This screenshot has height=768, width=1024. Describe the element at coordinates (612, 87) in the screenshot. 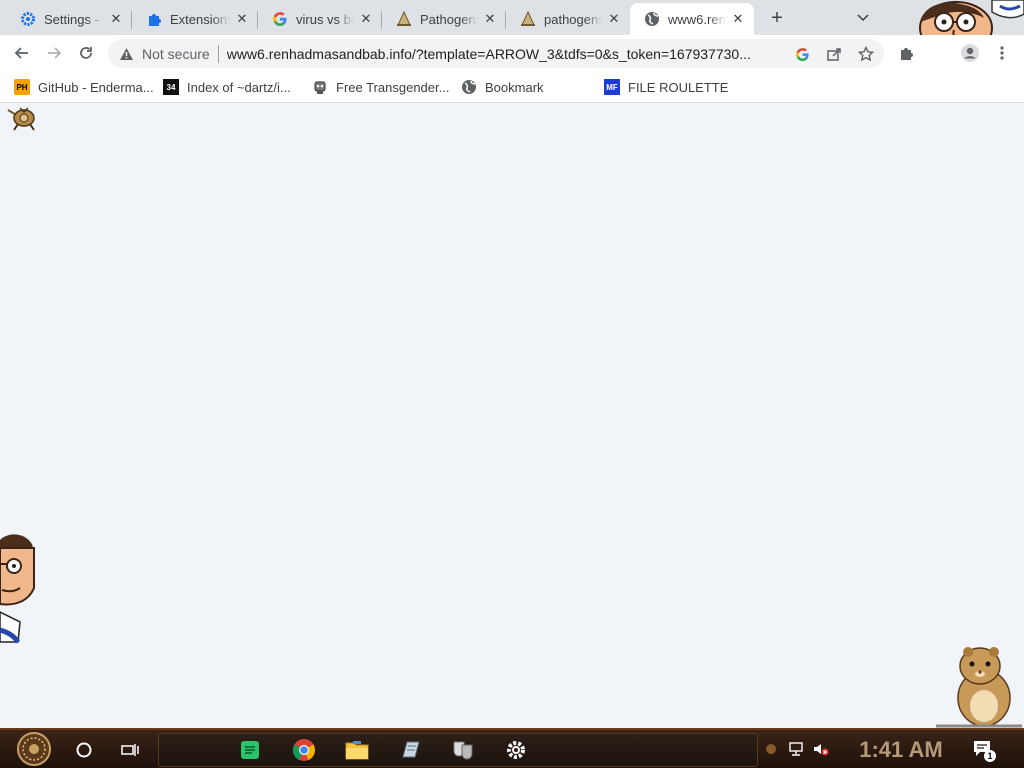

I see `mf-icon: MF` at that location.